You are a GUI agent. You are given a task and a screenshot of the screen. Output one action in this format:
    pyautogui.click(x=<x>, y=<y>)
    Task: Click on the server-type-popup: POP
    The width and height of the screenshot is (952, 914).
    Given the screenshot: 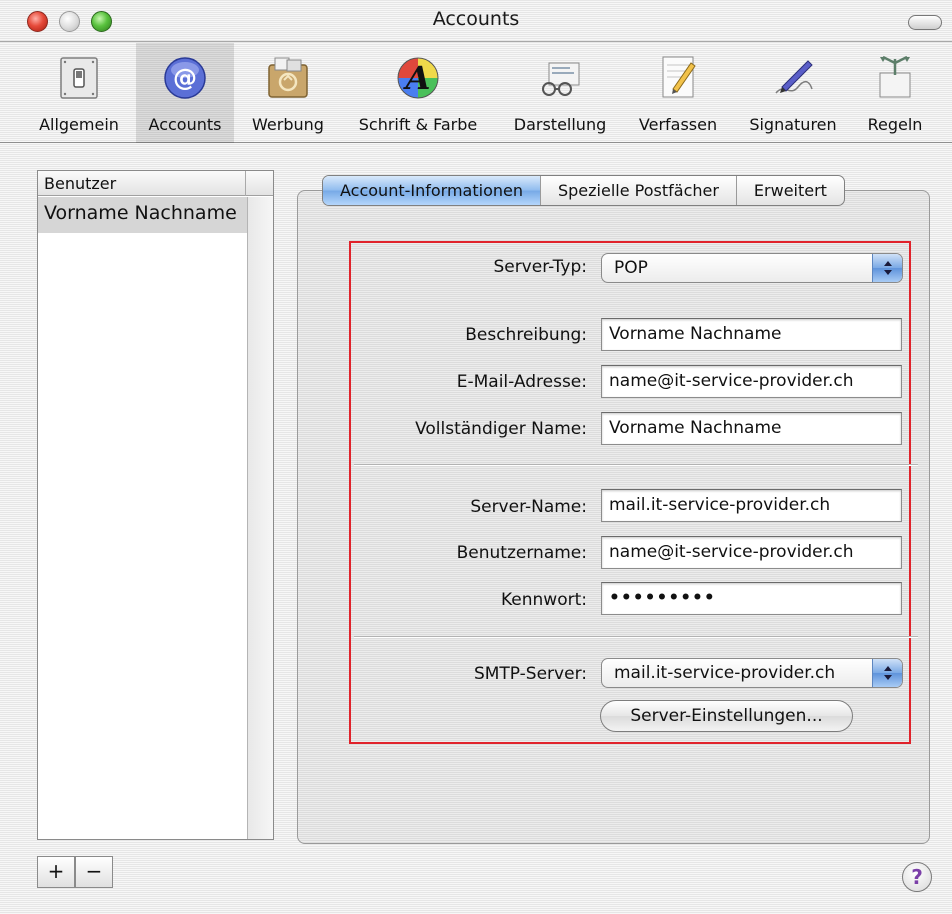 What is the action you would take?
    pyautogui.click(x=752, y=268)
    